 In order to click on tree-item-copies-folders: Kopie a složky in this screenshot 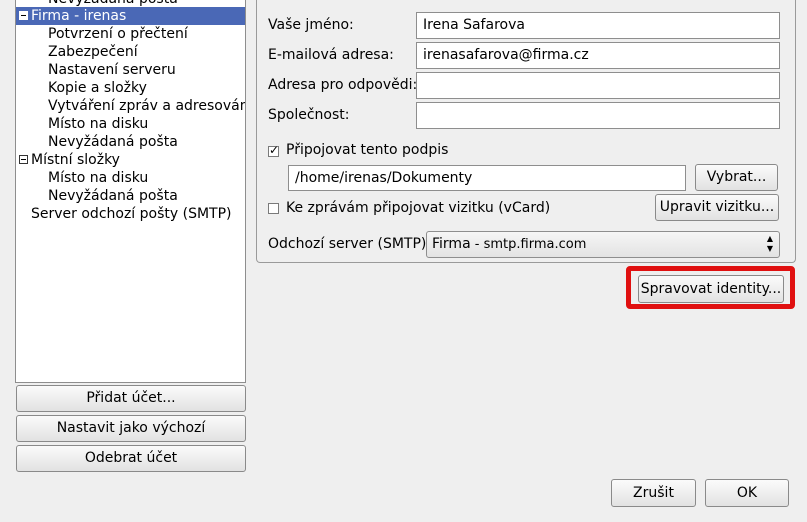, I will do `click(130, 88)`.